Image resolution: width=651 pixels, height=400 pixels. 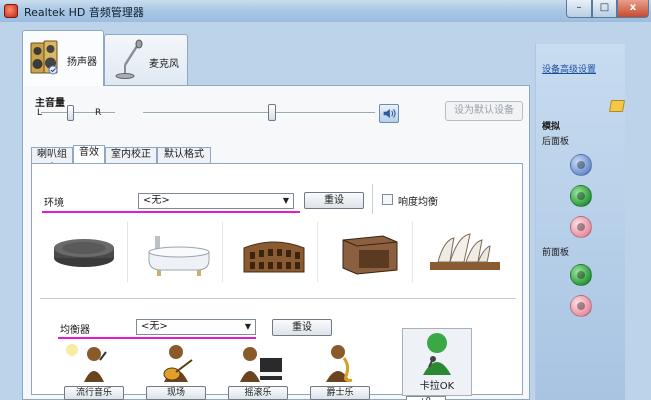 I want to click on pianist-icon, so click(x=261, y=364).